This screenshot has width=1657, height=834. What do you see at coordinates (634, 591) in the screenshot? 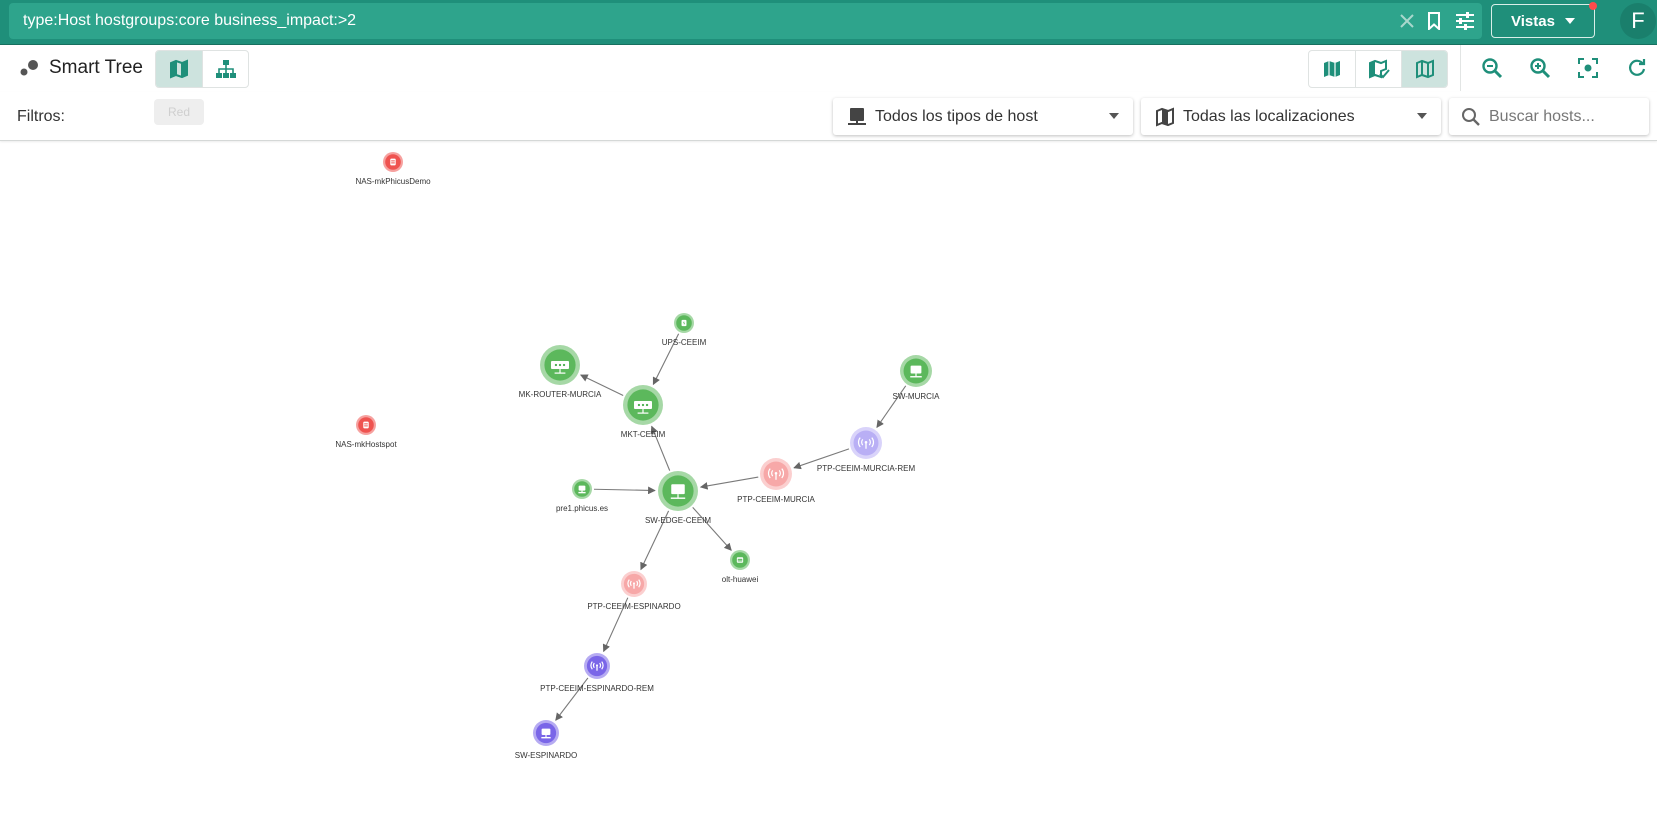
I see `node-PTP-CEEIM-ESPINARDO: PTP-CEEIM-ESPINARDO` at bounding box center [634, 591].